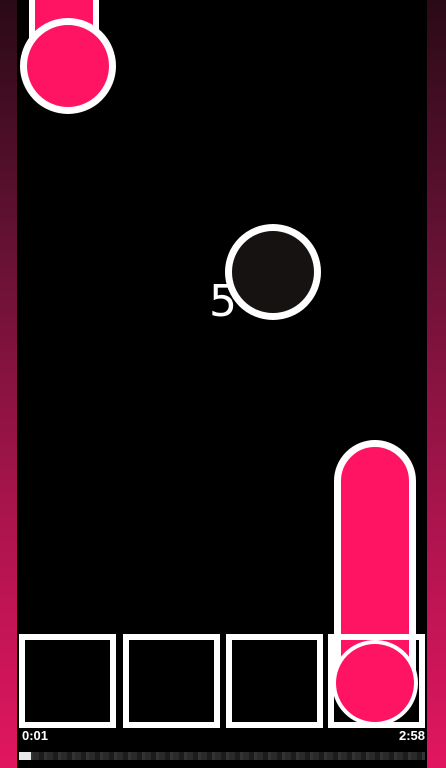  I want to click on song-progress-fill, so click(25, 756).